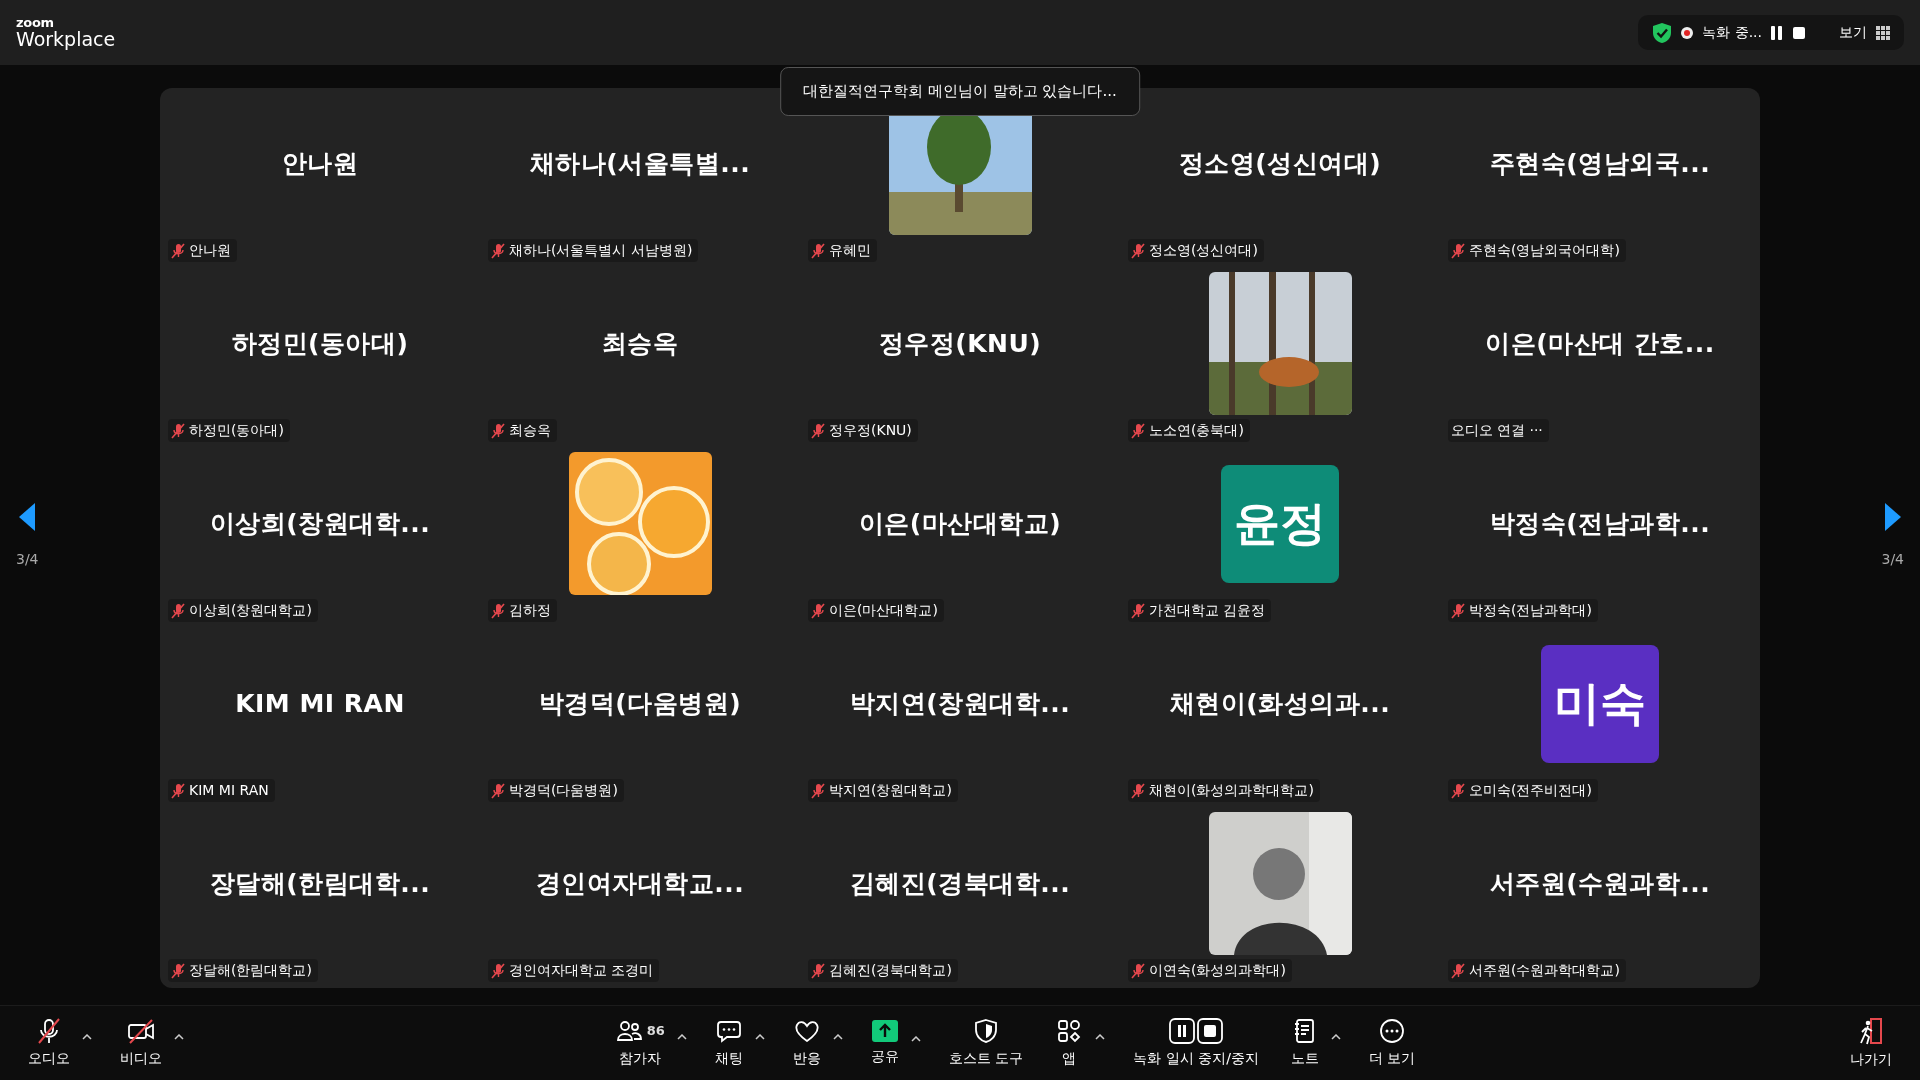 This screenshot has width=1920, height=1080. I want to click on participant-label-text: 경인여자대학교 조경미, so click(581, 970).